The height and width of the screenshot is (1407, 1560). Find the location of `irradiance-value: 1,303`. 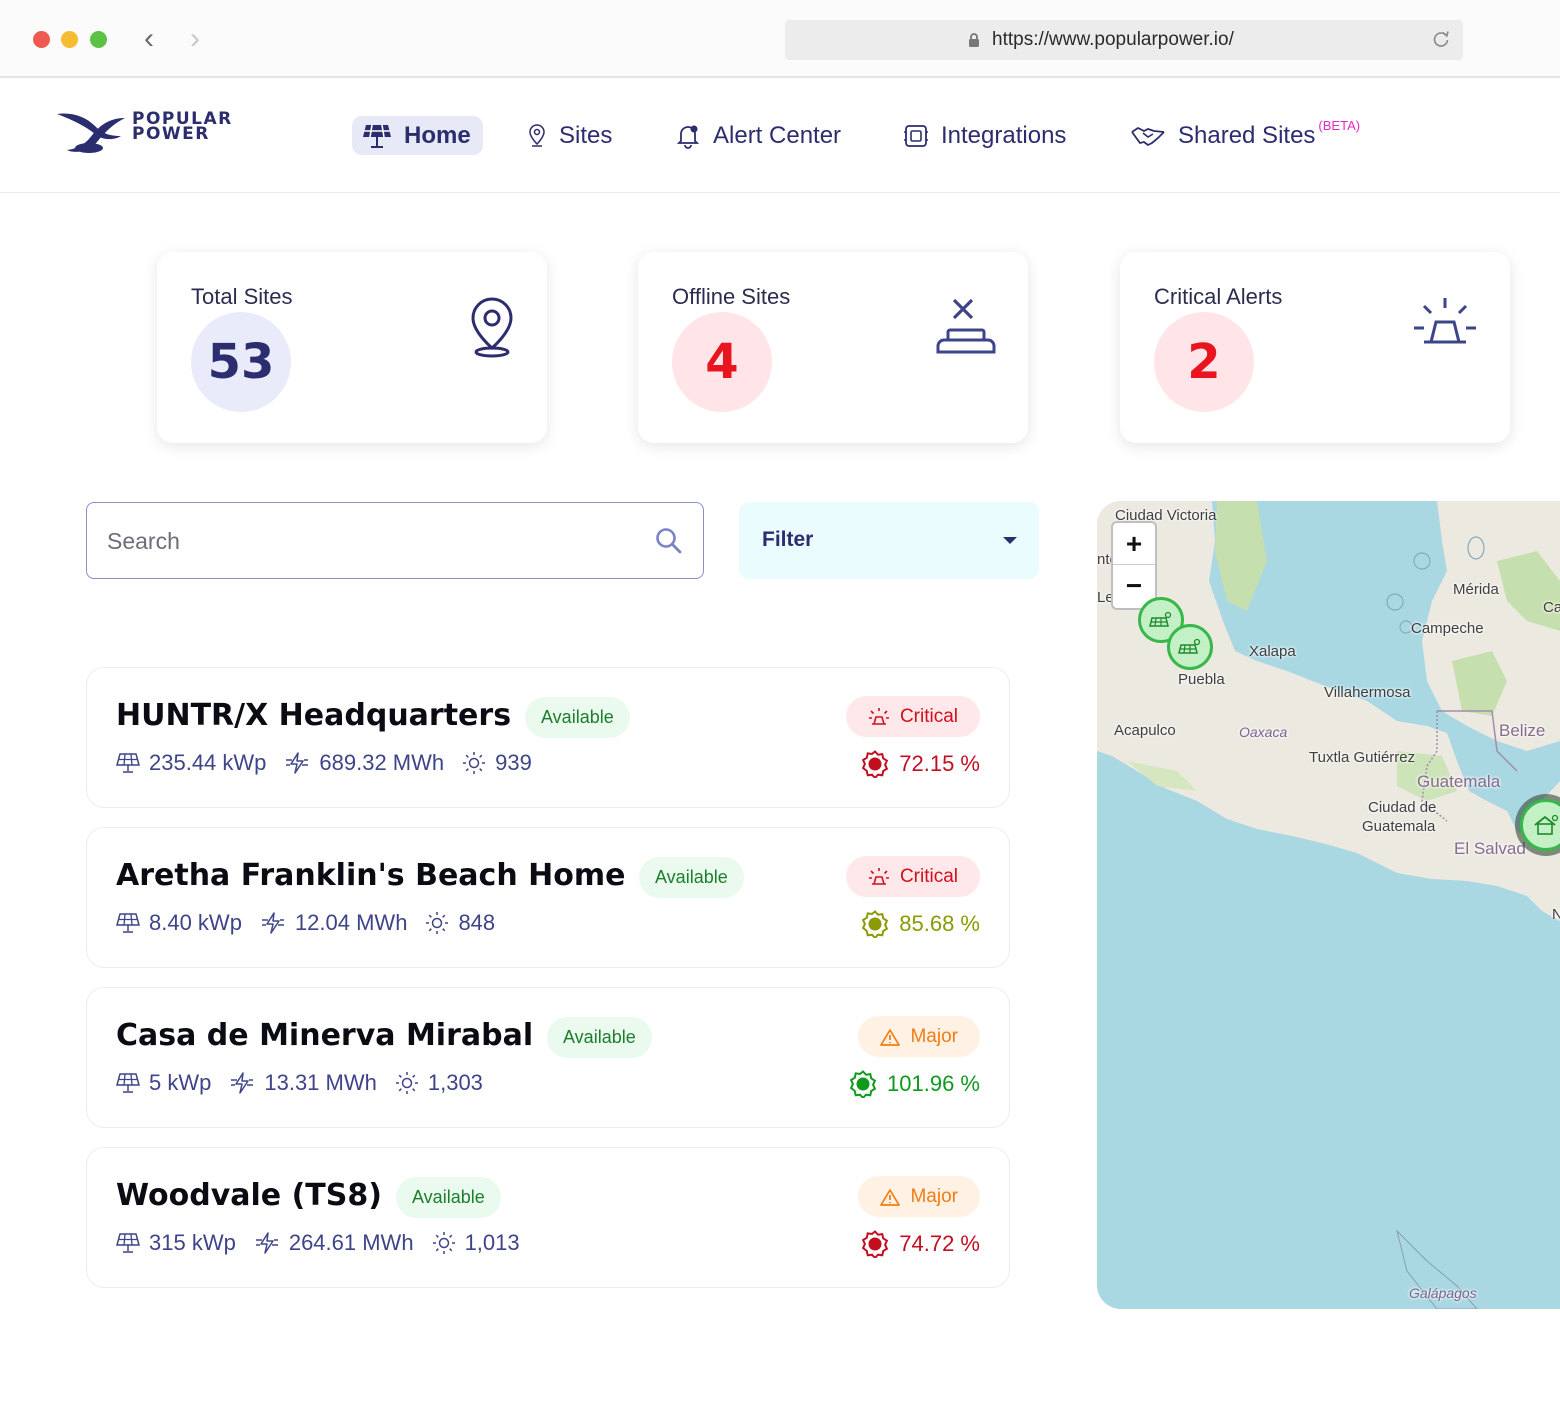

irradiance-value: 1,303 is located at coordinates (455, 1082).